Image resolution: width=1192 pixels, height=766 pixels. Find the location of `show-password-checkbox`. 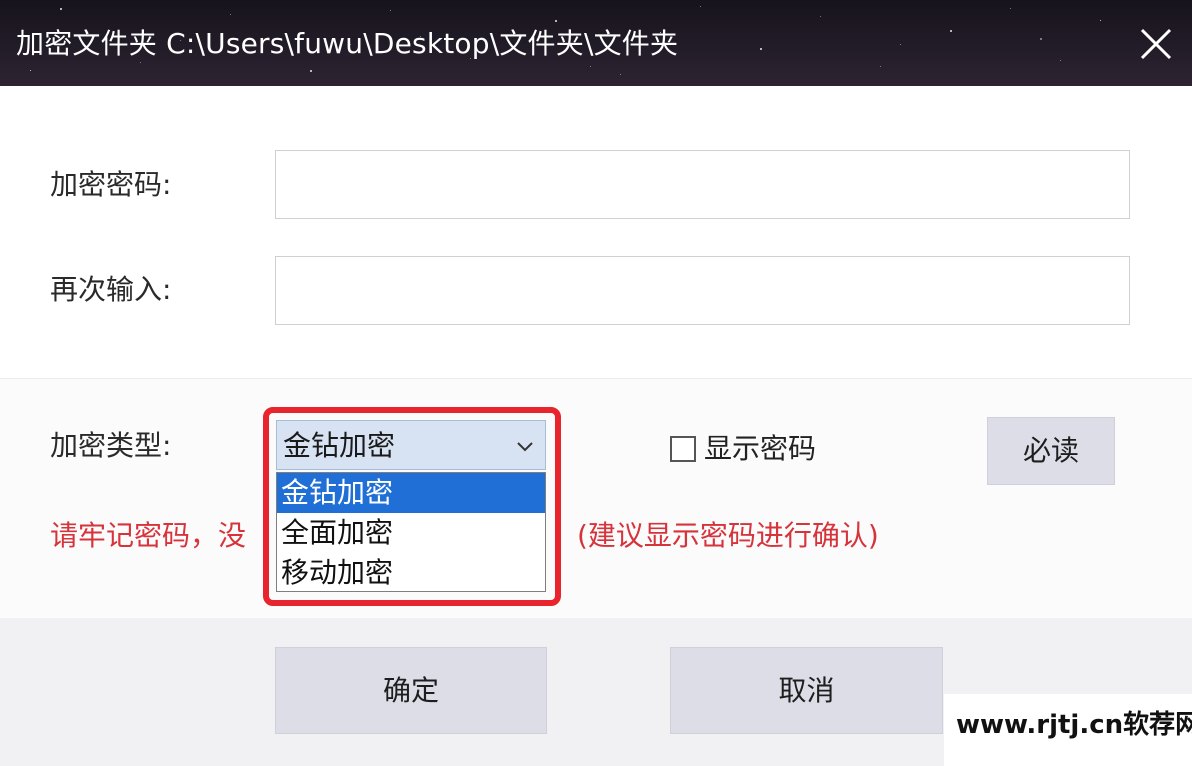

show-password-checkbox is located at coordinates (683, 449).